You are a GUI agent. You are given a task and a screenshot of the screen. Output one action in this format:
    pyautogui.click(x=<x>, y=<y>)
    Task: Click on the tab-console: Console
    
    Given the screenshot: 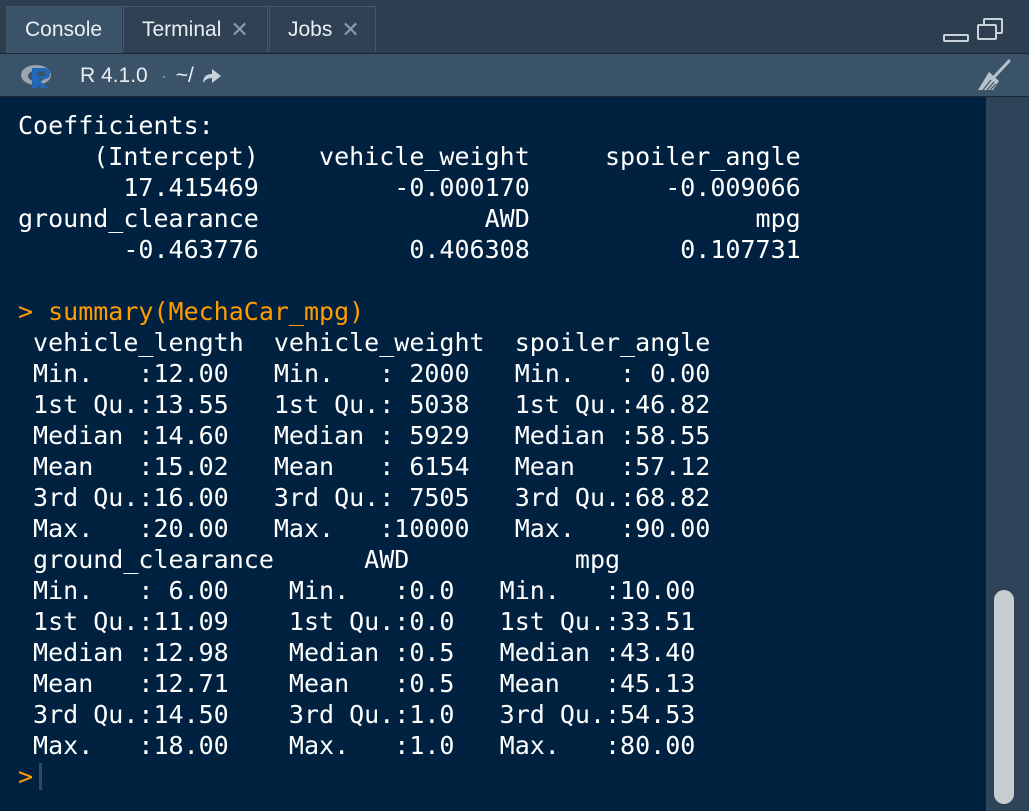 What is the action you would take?
    pyautogui.click(x=64, y=29)
    